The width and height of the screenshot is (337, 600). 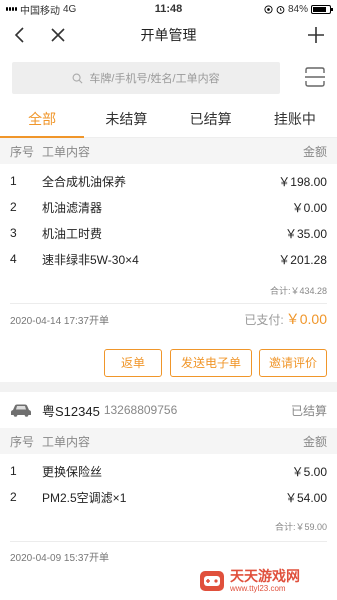 What do you see at coordinates (298, 291) in the screenshot?
I see `order-subtotal: 合计:￥434.28` at bounding box center [298, 291].